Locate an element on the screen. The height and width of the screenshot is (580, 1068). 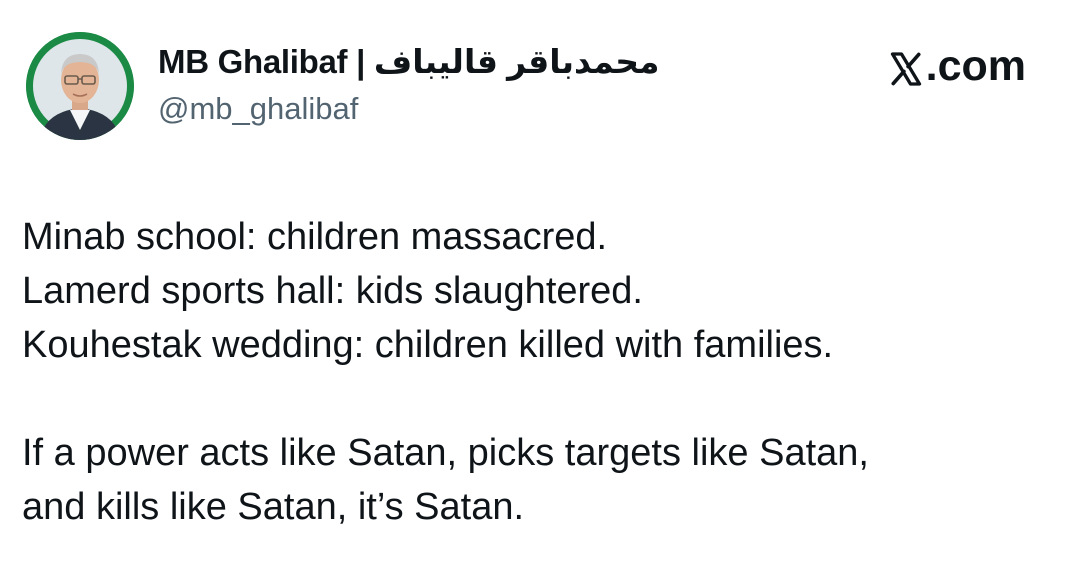
brand-domain-label: .com is located at coordinates (975, 66).